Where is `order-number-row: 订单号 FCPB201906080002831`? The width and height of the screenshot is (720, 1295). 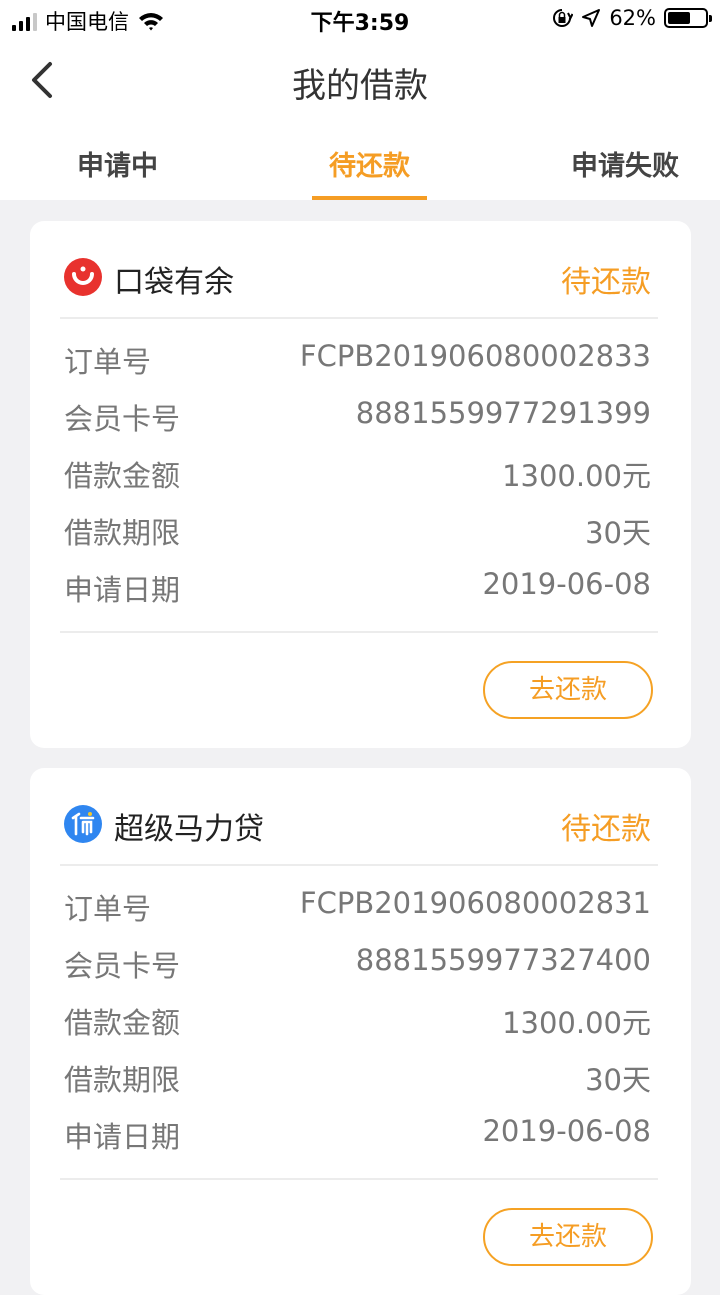 order-number-row: 订单号 FCPB201906080002831 is located at coordinates (357, 906).